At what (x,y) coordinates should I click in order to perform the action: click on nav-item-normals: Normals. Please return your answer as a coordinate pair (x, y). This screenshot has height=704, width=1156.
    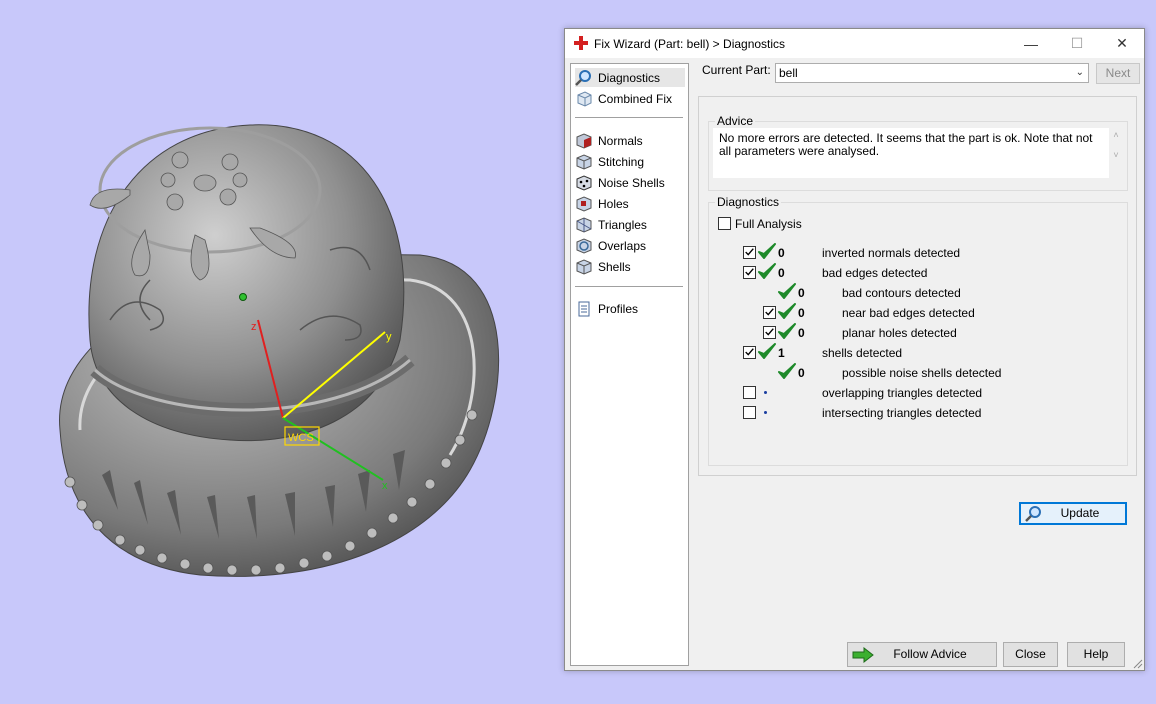
    Looking at the image, I should click on (630, 140).